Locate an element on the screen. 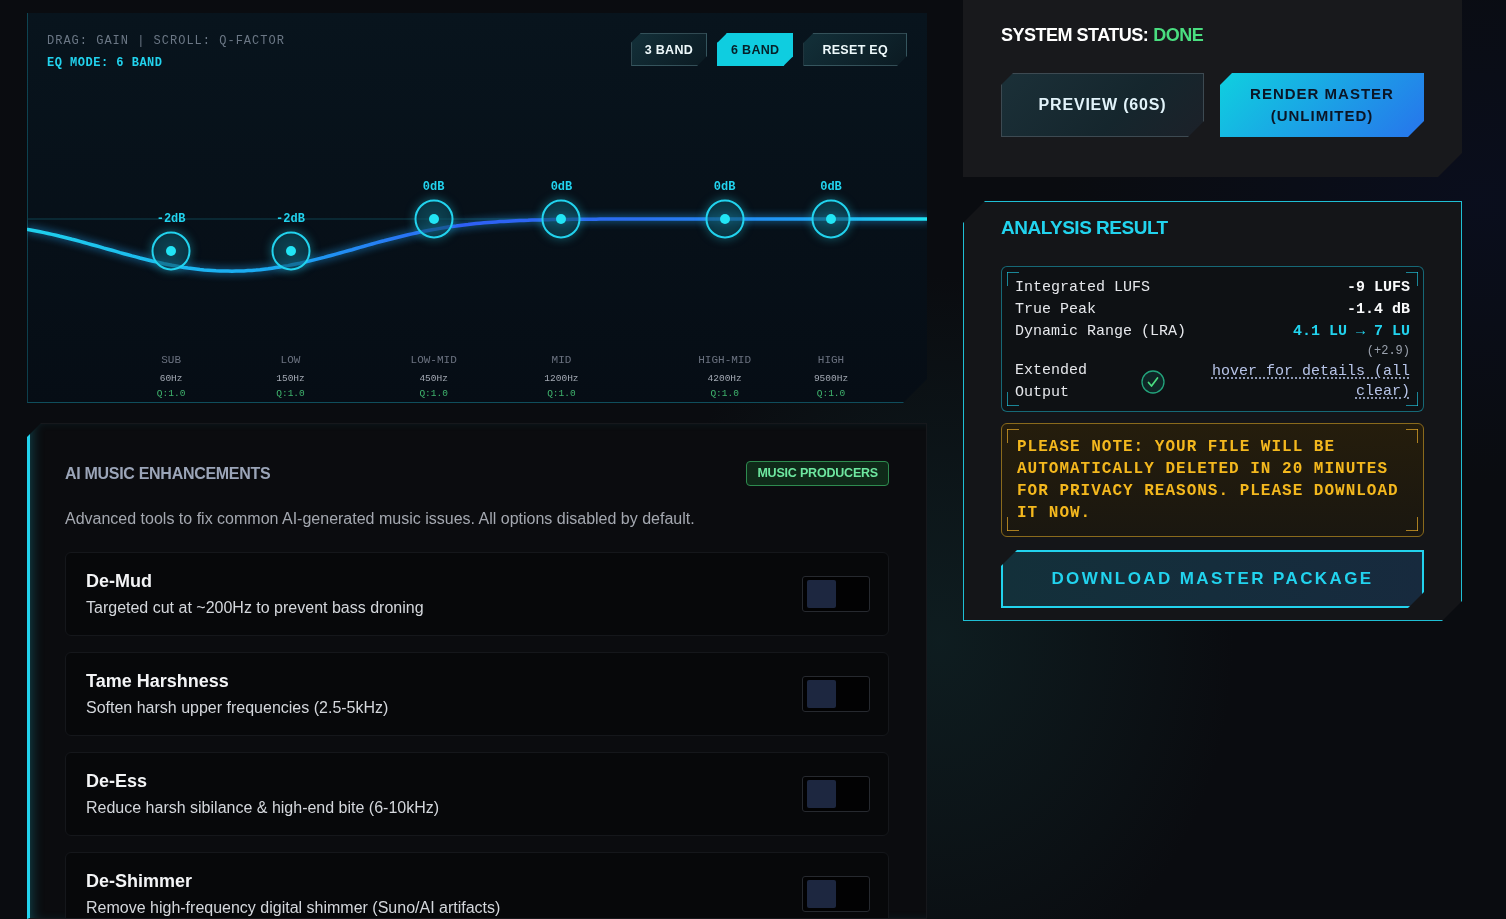  audience-badge: MUSIC PRODUCERS is located at coordinates (817, 473).